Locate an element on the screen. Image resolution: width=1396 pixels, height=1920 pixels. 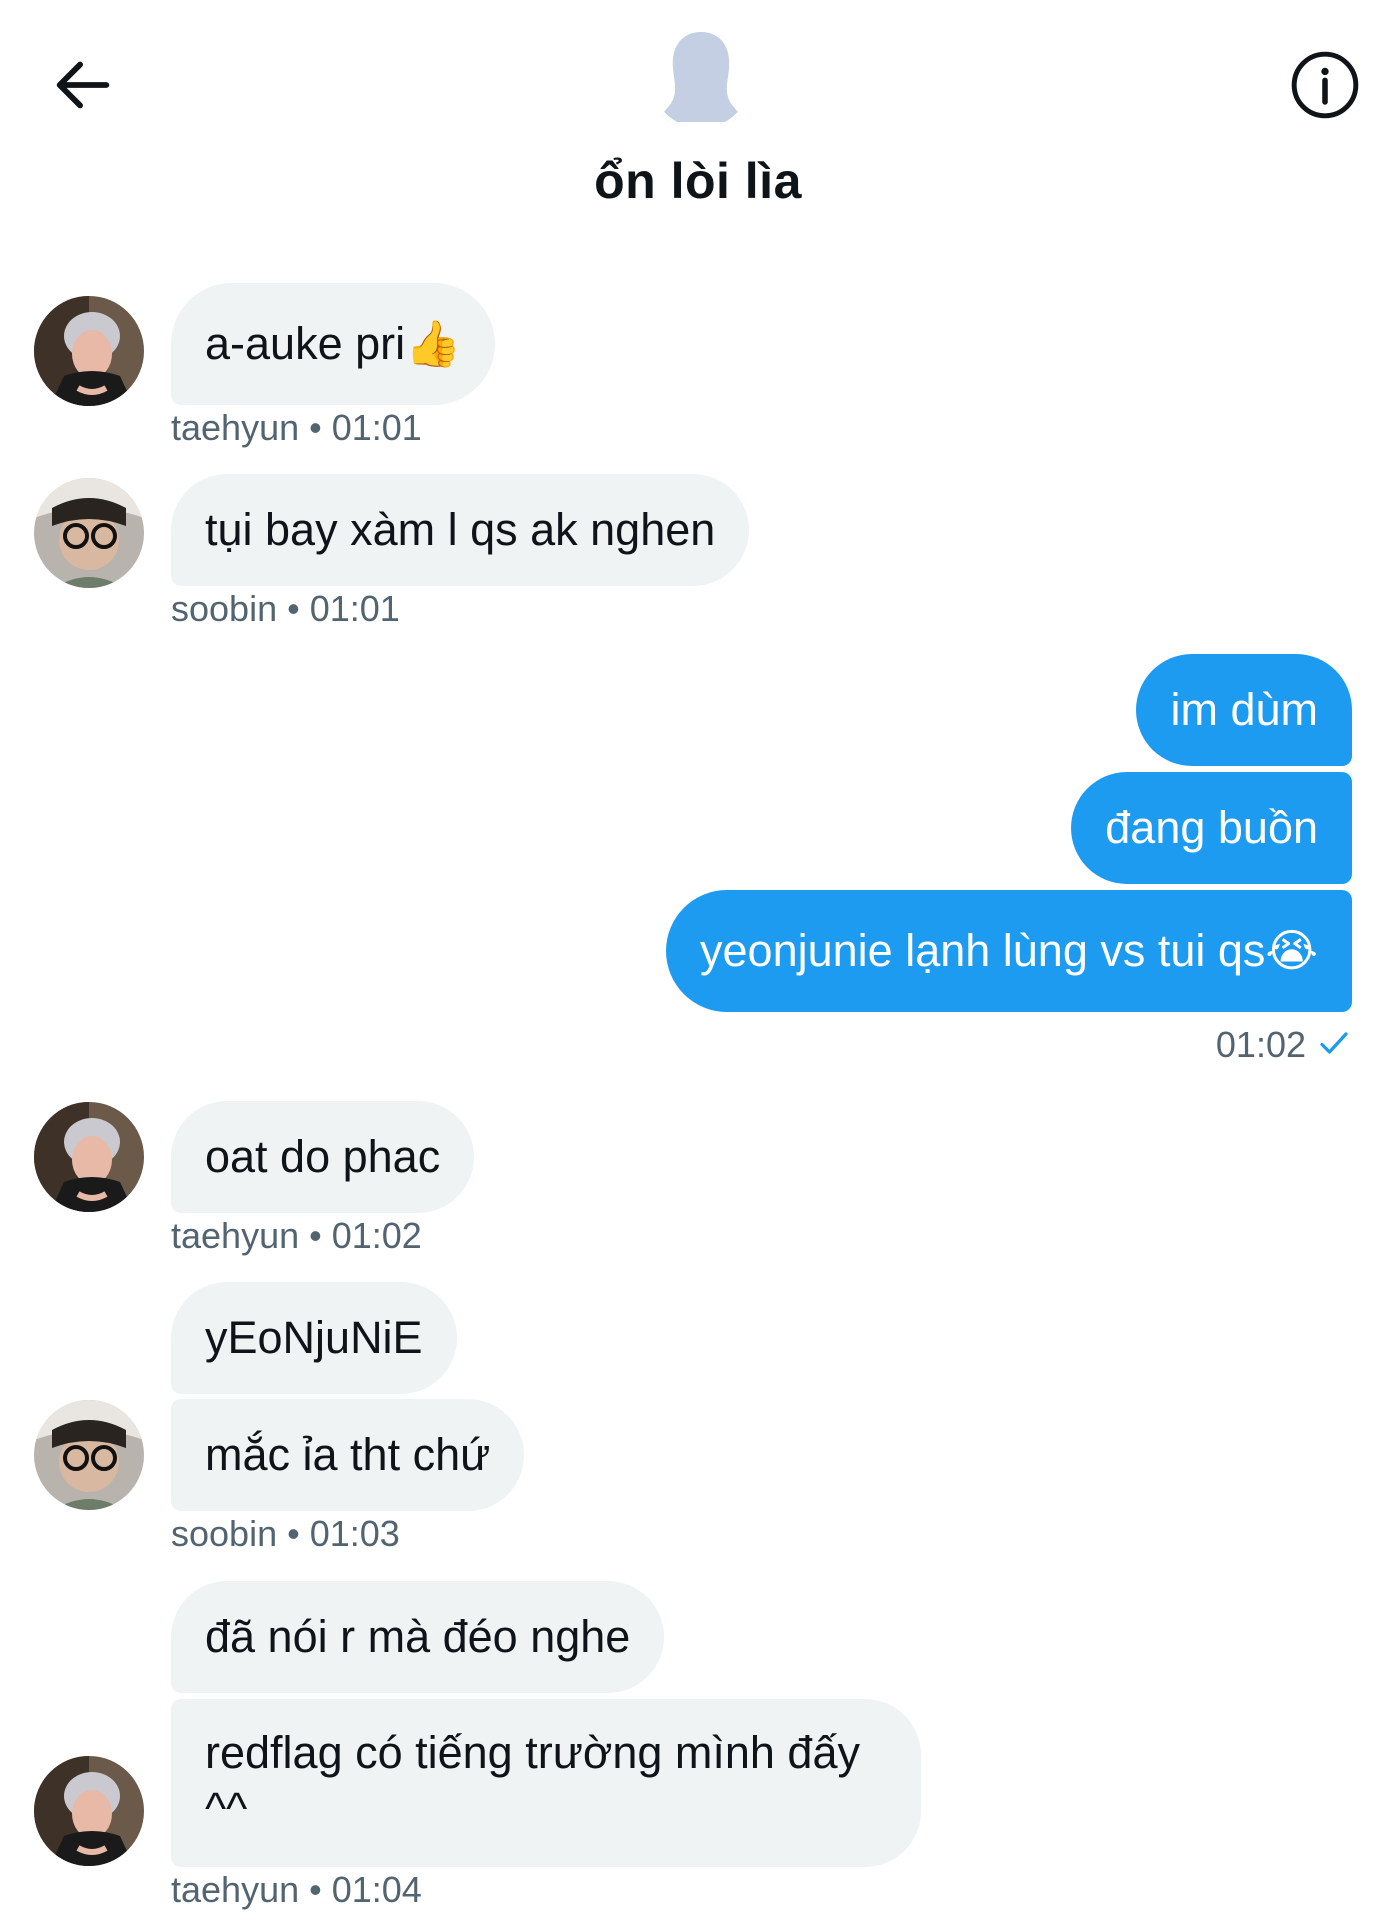
message-meta-outgoing: 01:02 is located at coordinates (1284, 1045).